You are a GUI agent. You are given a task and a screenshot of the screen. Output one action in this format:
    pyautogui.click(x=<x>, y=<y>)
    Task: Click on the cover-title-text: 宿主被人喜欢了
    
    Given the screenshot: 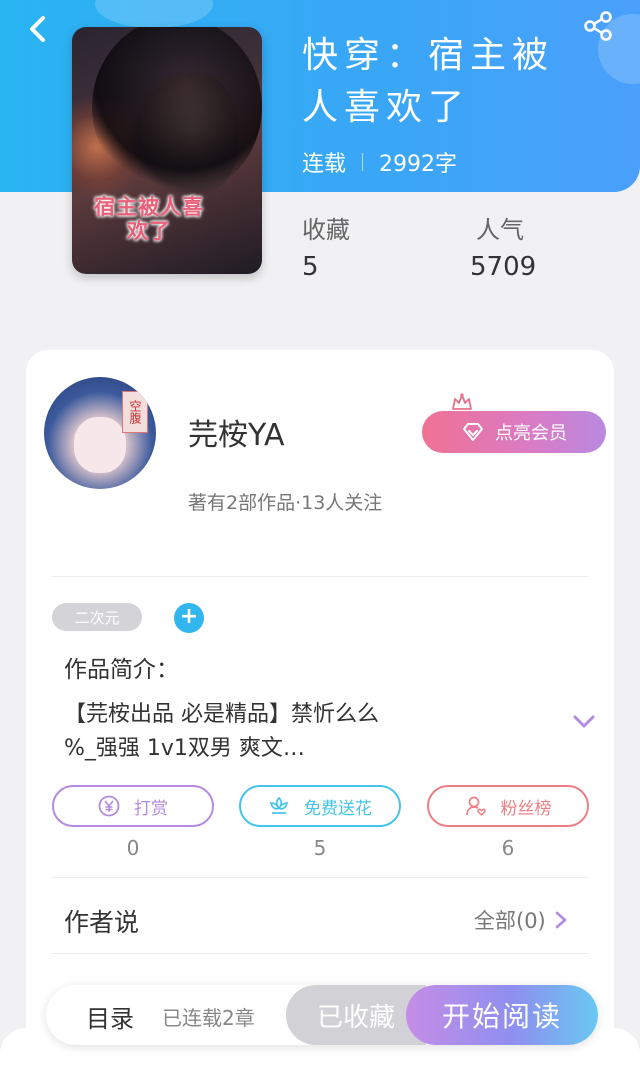 What is the action you would take?
    pyautogui.click(x=149, y=218)
    